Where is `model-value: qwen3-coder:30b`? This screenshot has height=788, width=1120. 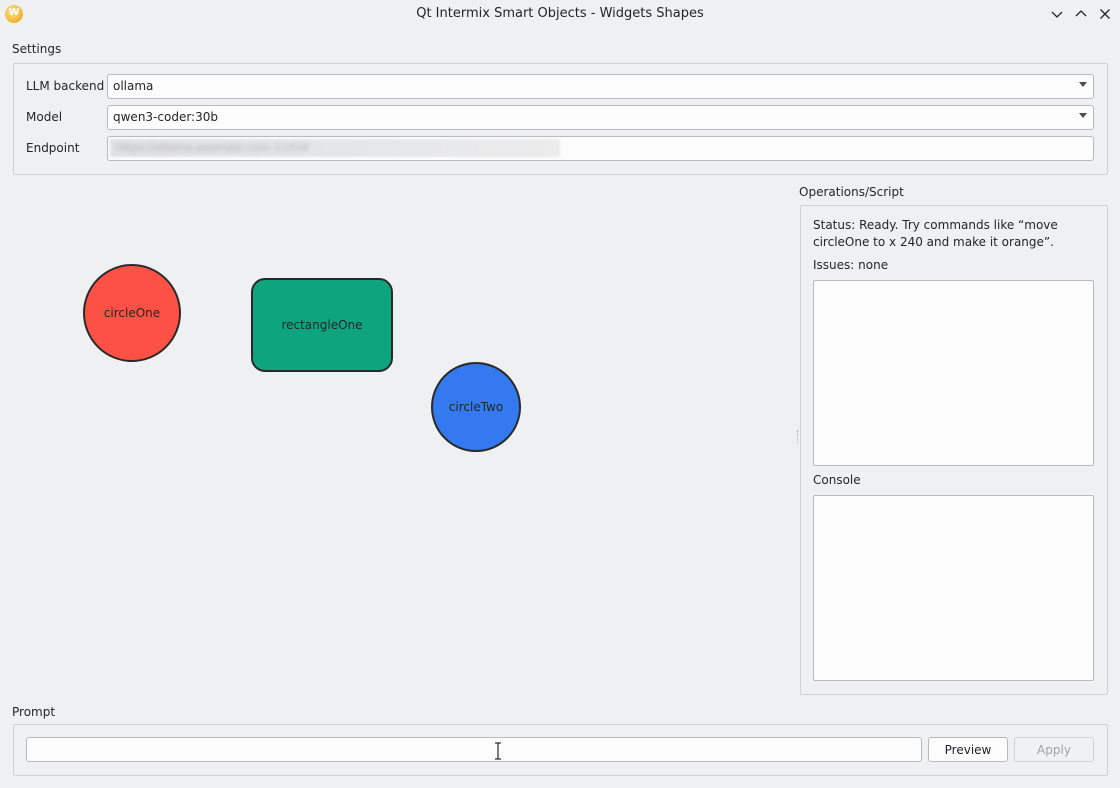 model-value: qwen3-coder:30b is located at coordinates (165, 117).